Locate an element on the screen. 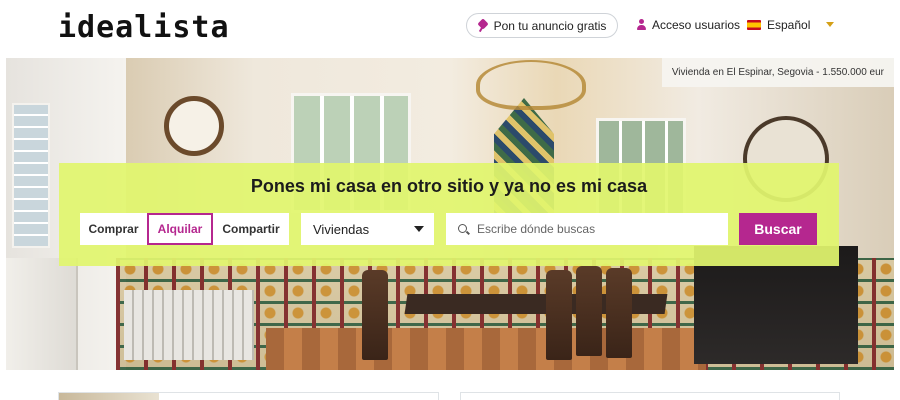 The image size is (900, 400). hero-floor is located at coordinates (486, 349).